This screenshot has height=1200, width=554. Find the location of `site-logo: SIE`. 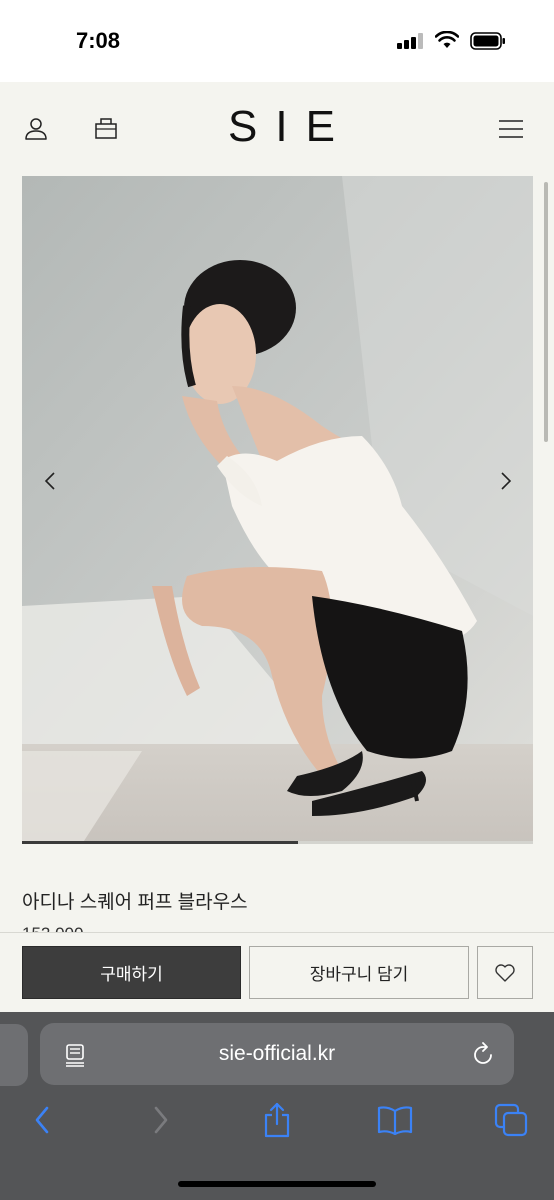

site-logo: SIE is located at coordinates (277, 127).